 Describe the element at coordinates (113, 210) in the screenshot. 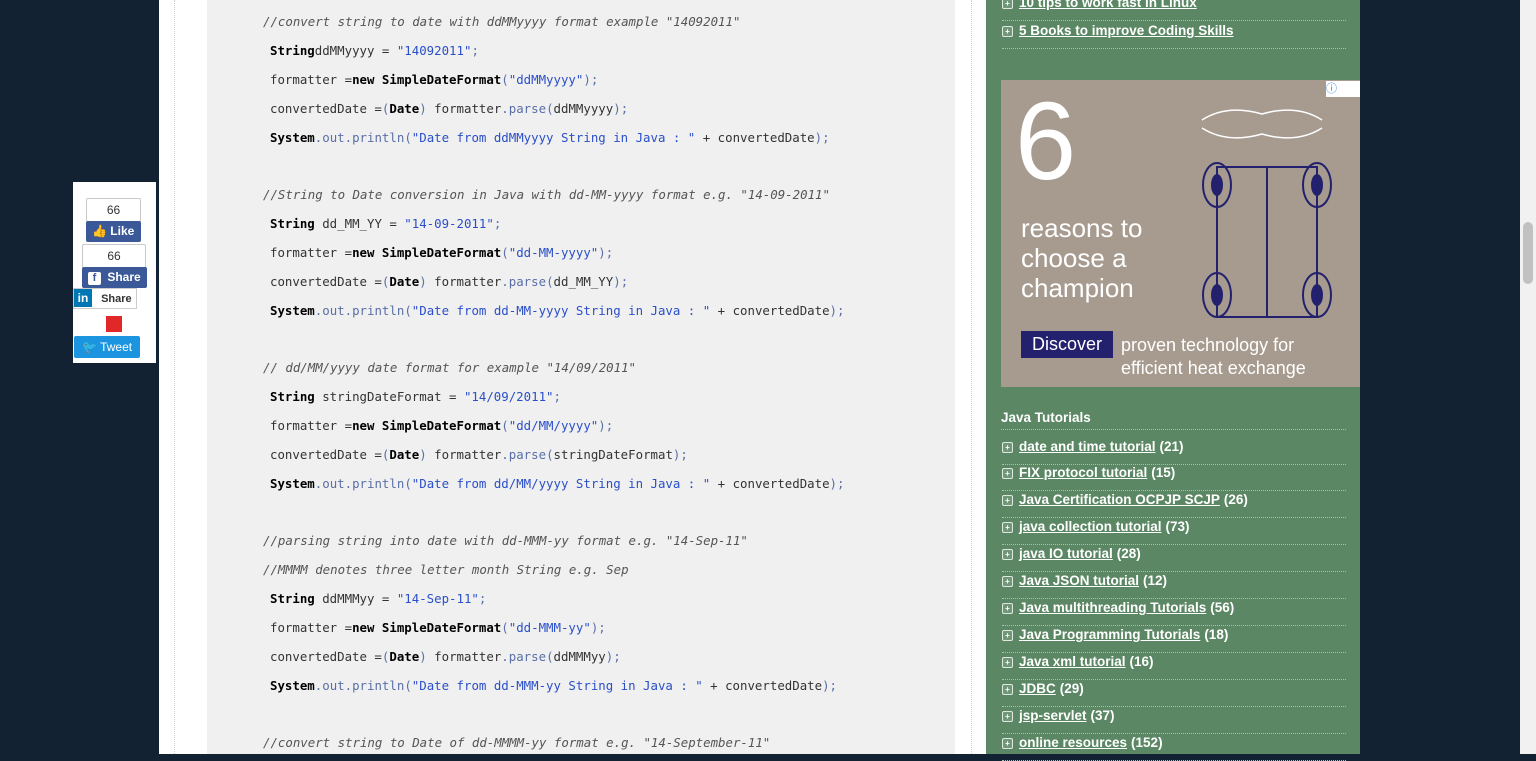

I see `like-count: 66` at that location.